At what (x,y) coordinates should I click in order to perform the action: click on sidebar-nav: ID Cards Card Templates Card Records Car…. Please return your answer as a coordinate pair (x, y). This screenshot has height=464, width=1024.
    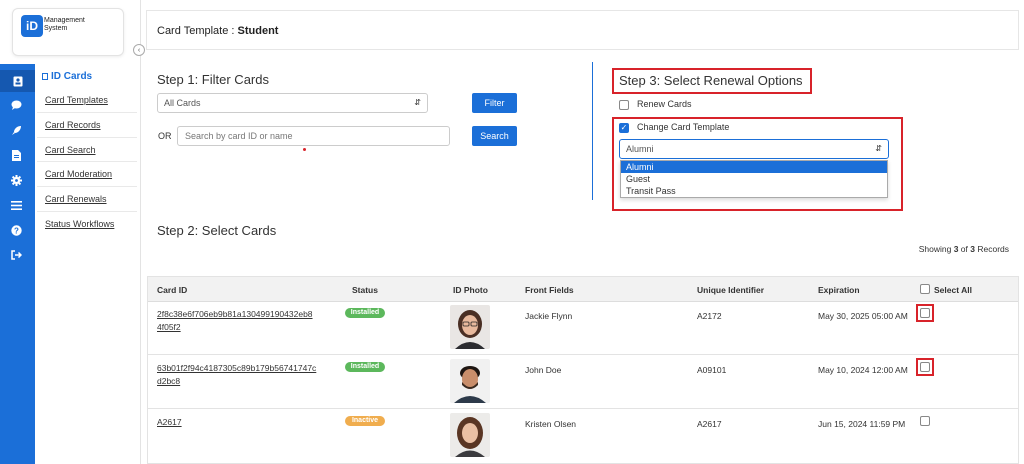
    Looking at the image, I should click on (87, 150).